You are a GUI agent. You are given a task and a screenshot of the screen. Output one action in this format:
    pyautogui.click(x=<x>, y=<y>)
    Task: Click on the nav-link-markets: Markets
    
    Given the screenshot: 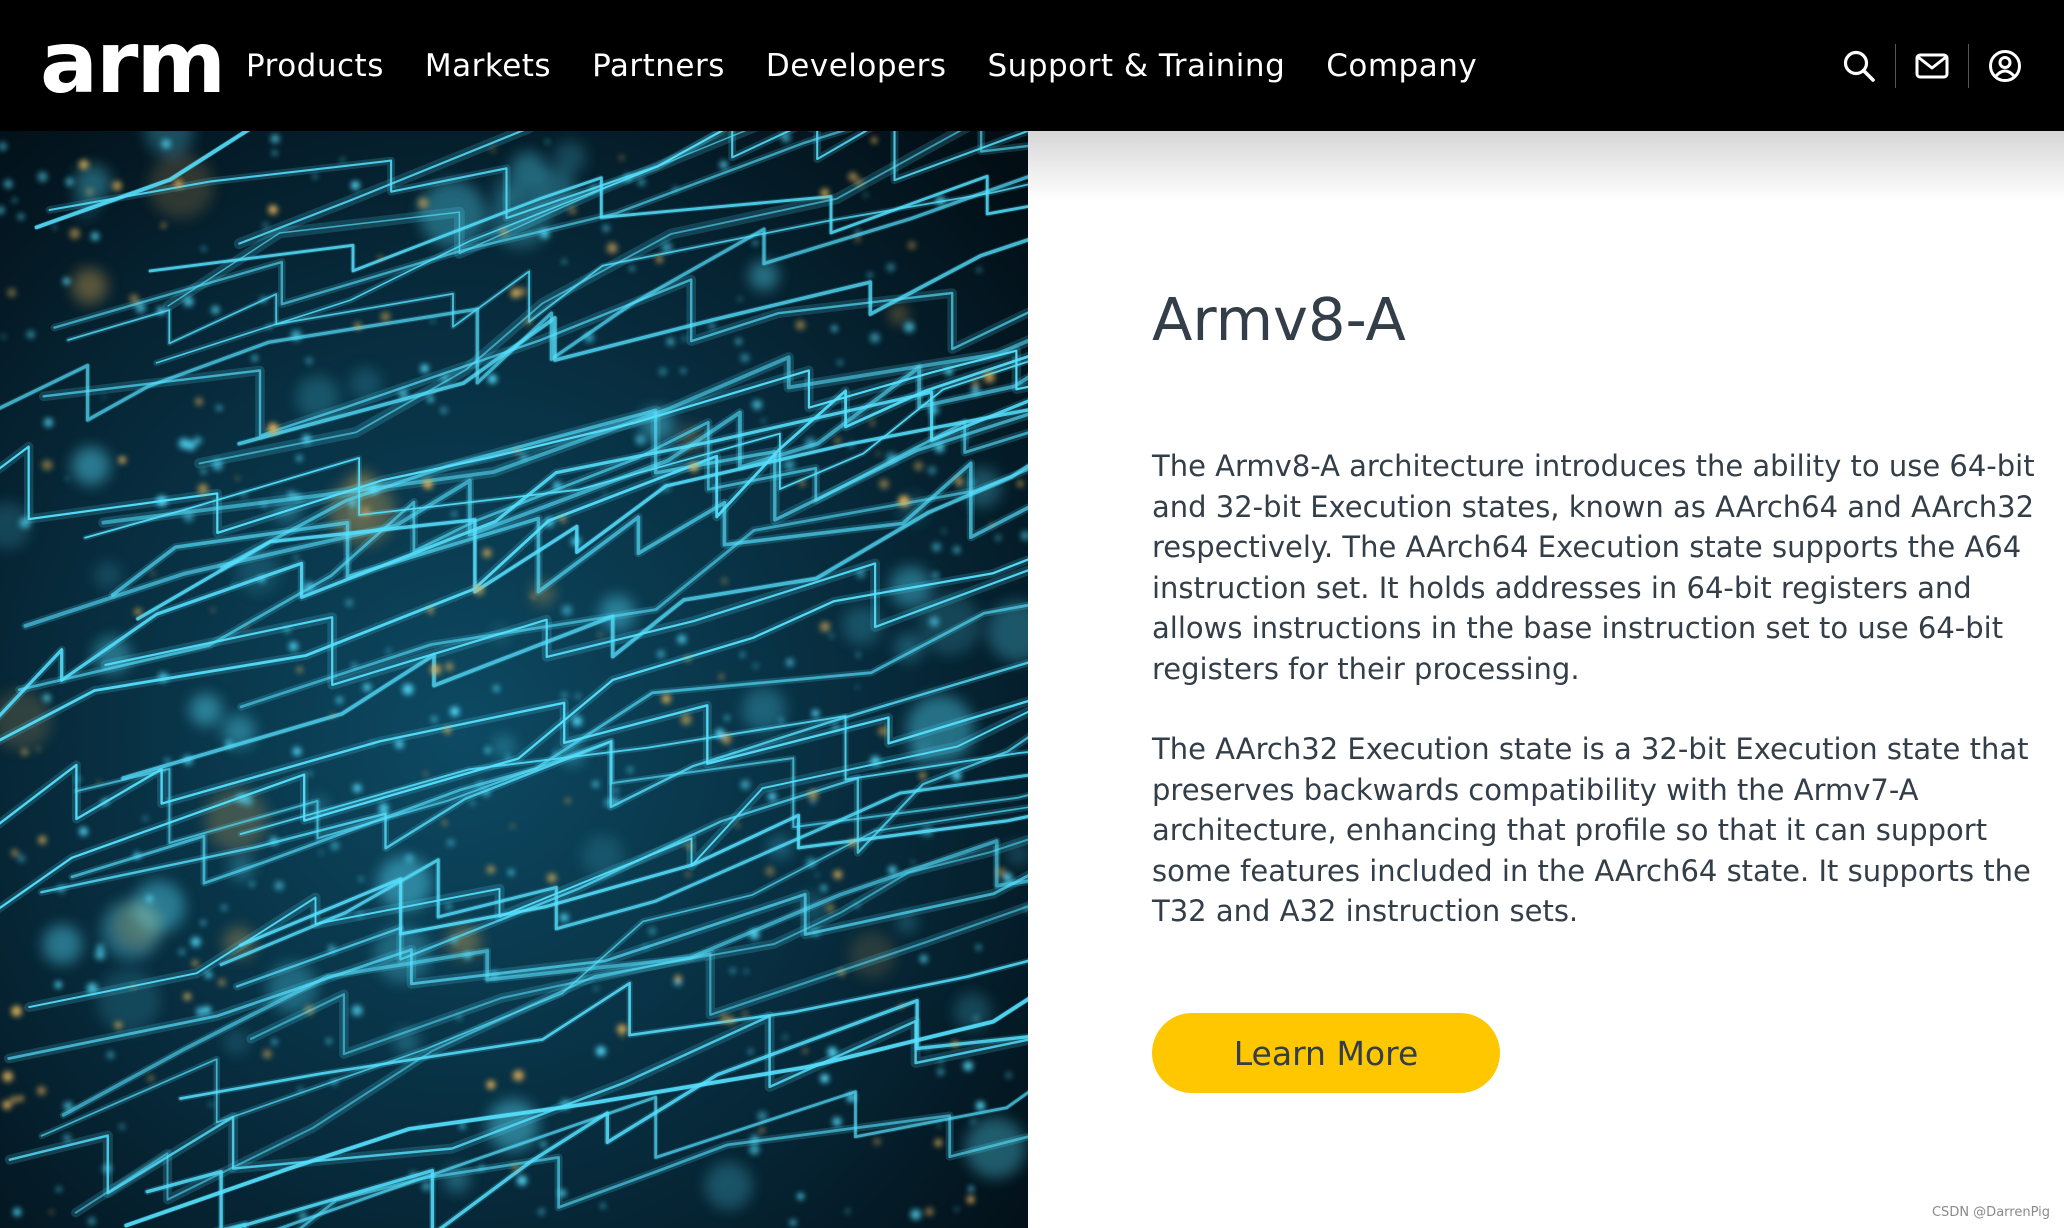 What is the action you would take?
    pyautogui.click(x=488, y=66)
    